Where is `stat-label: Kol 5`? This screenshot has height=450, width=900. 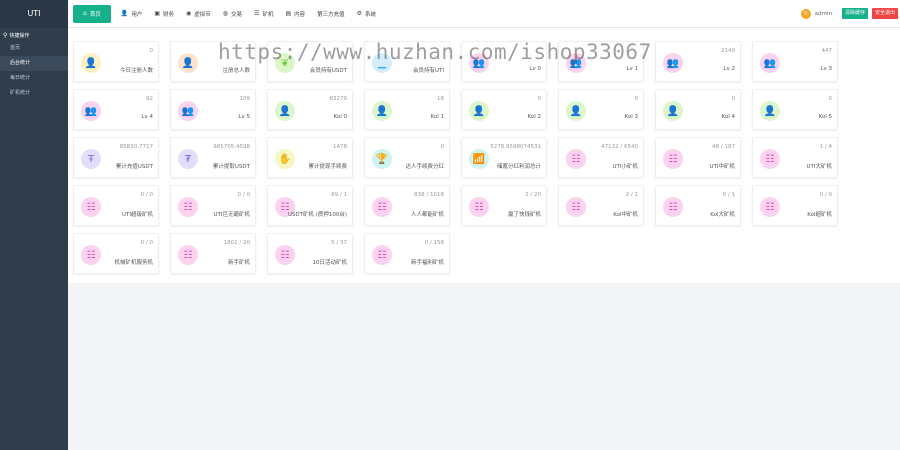 stat-label: Kol 5 is located at coordinates (825, 117).